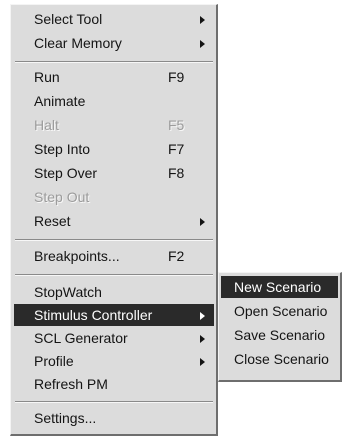 The width and height of the screenshot is (358, 439). Describe the element at coordinates (52, 221) in the screenshot. I see `menu-item-label: Reset` at that location.